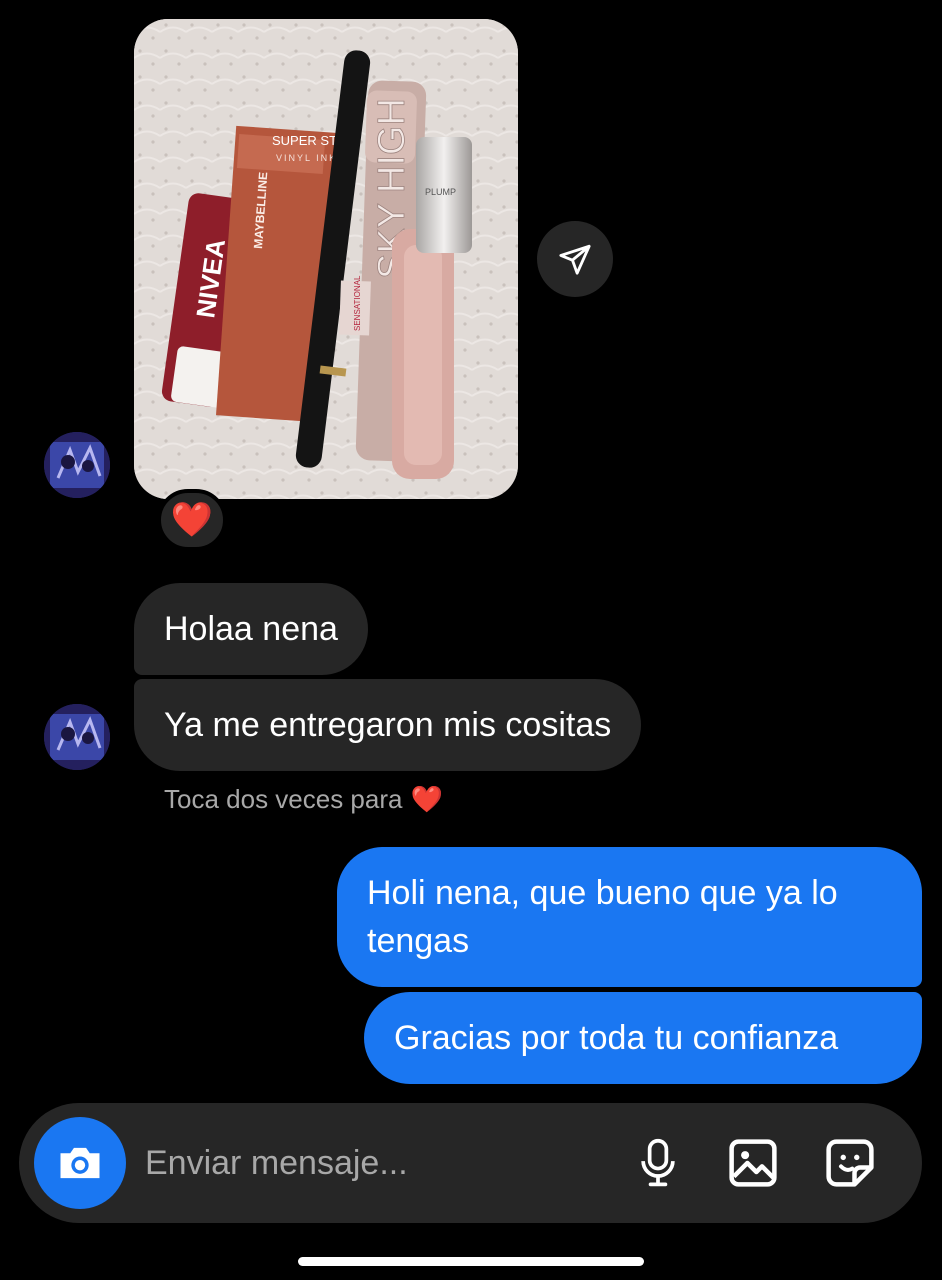  Describe the element at coordinates (602, 917) in the screenshot. I see `message-text: Holi nena, que bueno que ya lo tengas` at that location.